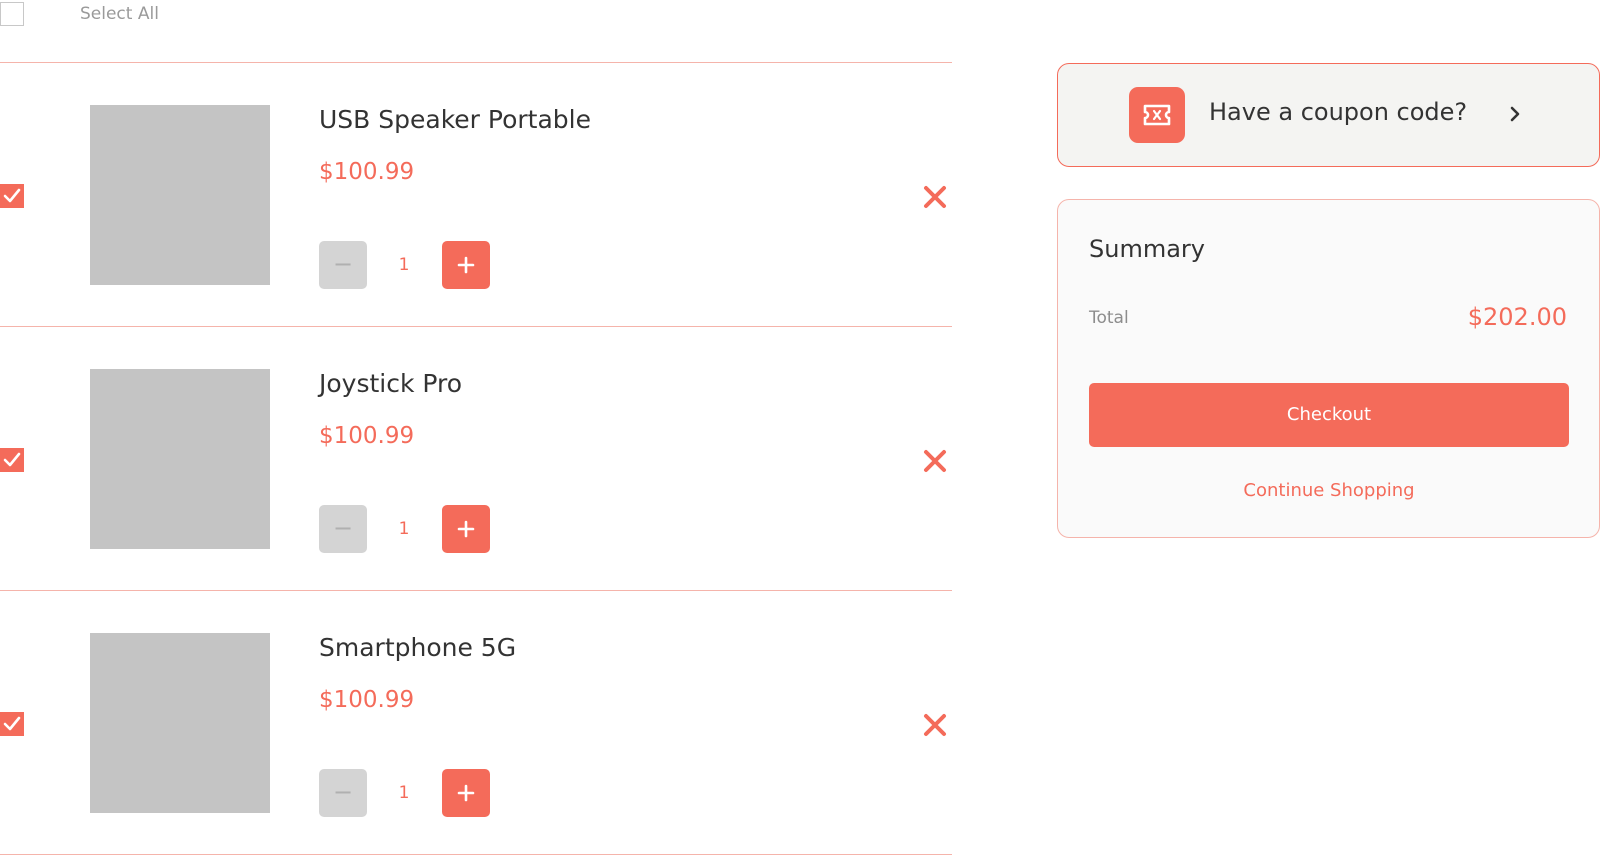  What do you see at coordinates (1329, 415) in the screenshot?
I see `checkout-button: Checkout` at bounding box center [1329, 415].